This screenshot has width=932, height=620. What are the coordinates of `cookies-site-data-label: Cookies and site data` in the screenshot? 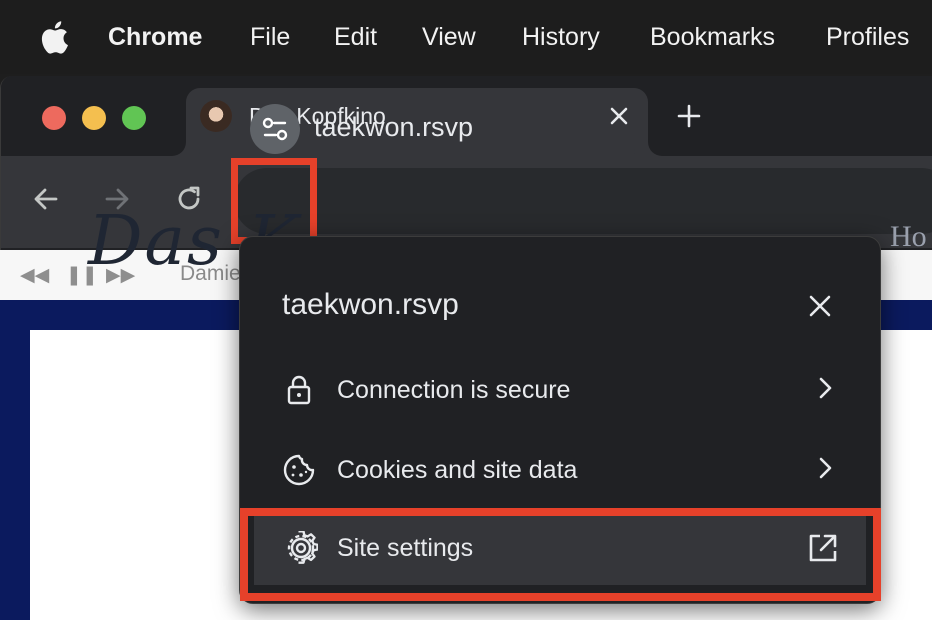 It's located at (457, 470).